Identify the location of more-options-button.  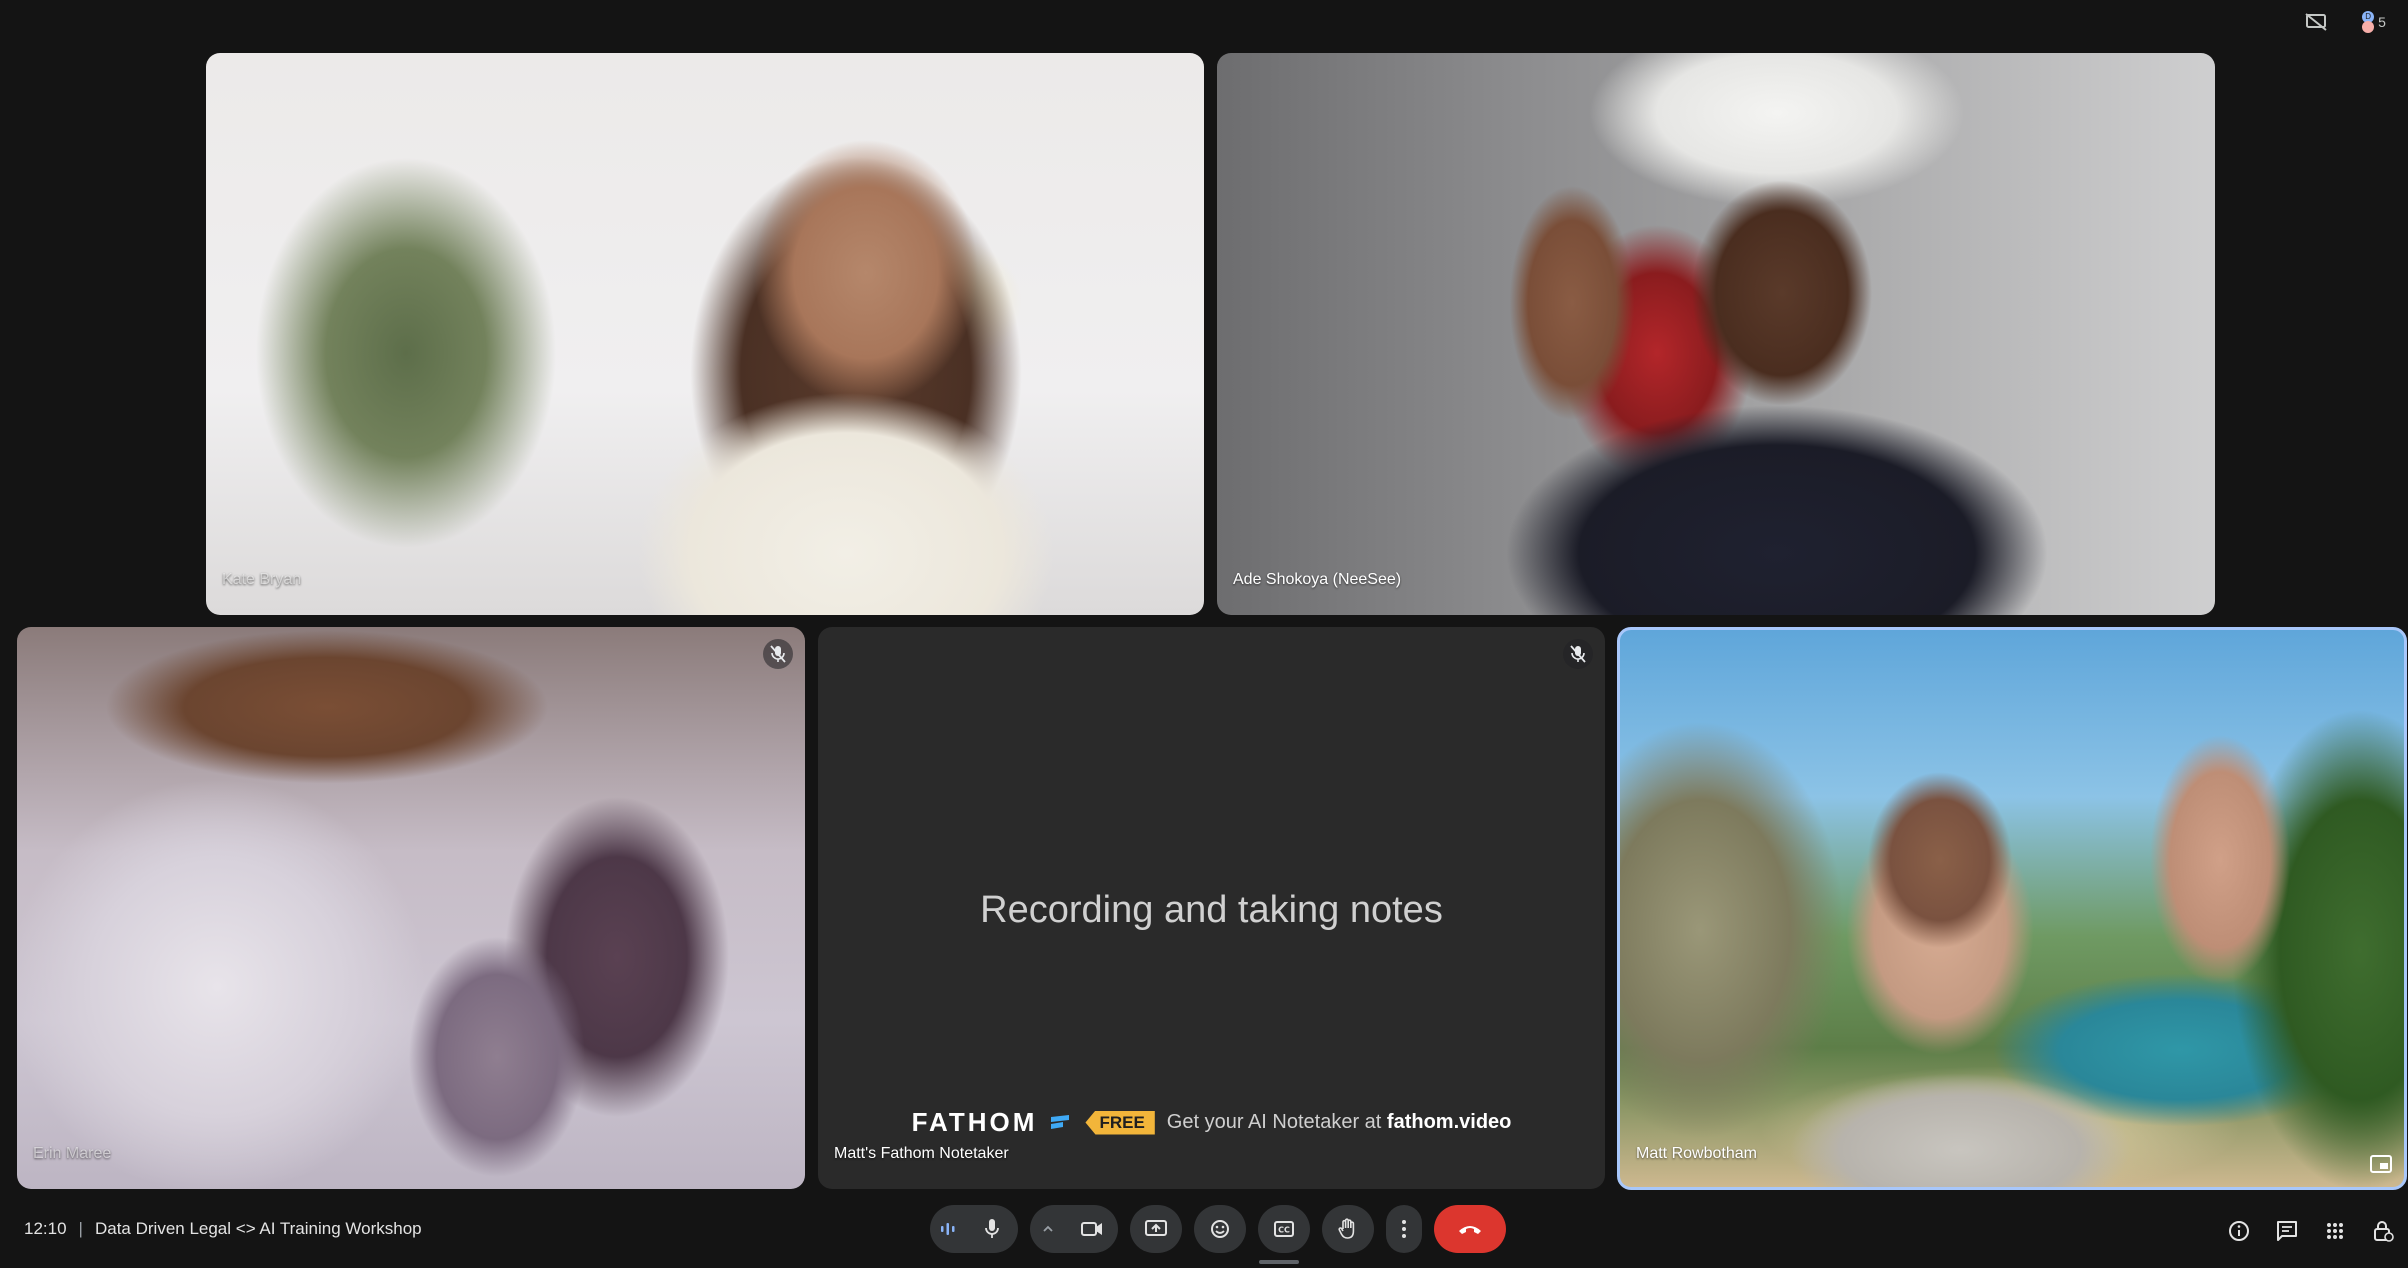
(1404, 1229).